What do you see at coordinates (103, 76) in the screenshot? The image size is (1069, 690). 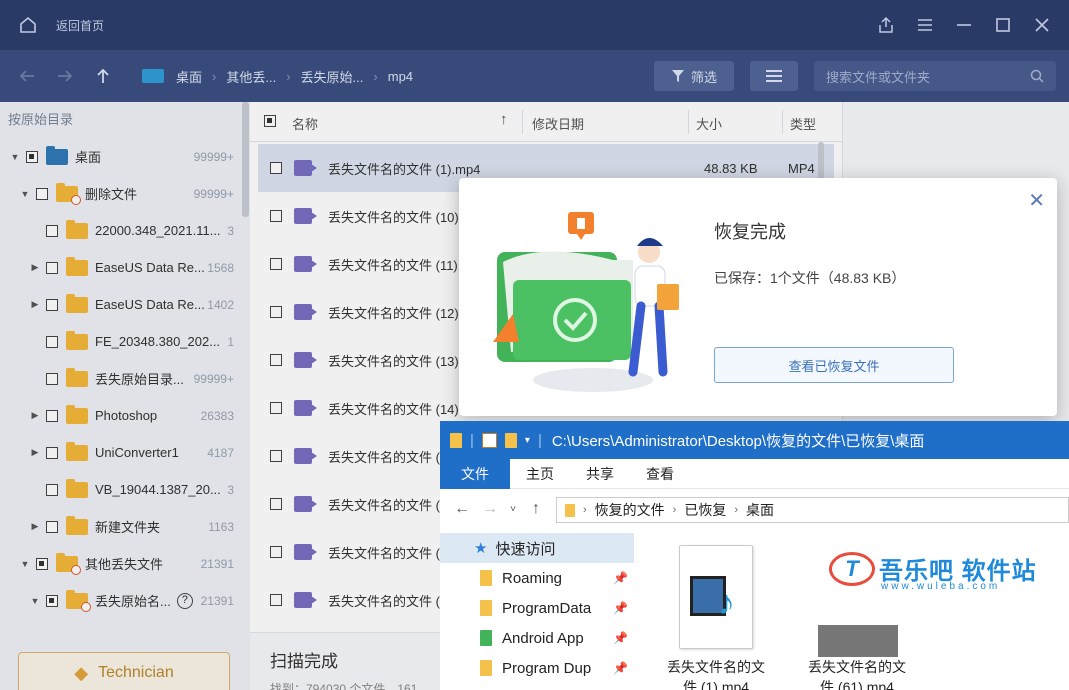 I see `up-button` at bounding box center [103, 76].